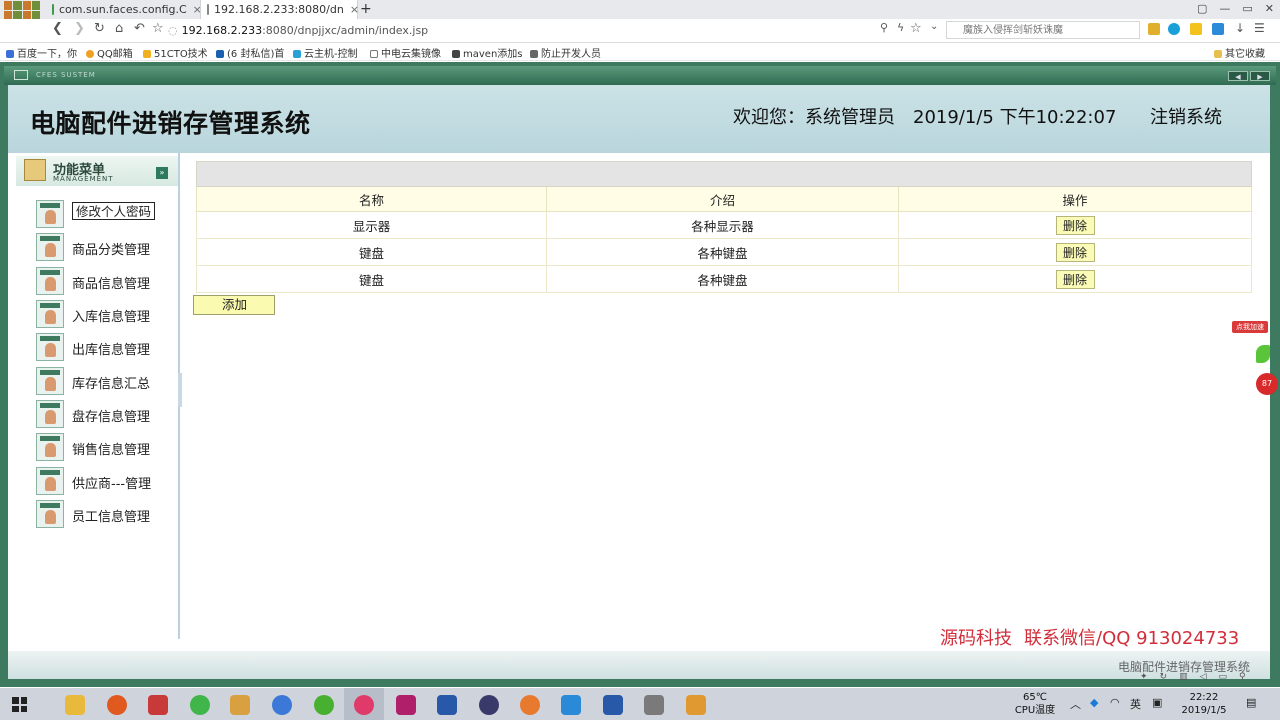 The width and height of the screenshot is (1280, 720). I want to click on eclipse-icon, so click(489, 705).